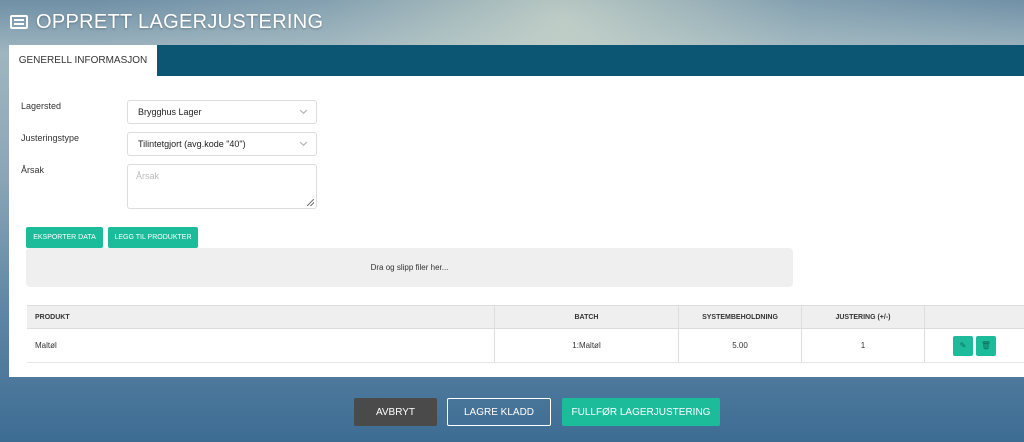 Image resolution: width=1024 pixels, height=442 pixels. I want to click on lagersted-value: Brygghus Lager, so click(170, 112).